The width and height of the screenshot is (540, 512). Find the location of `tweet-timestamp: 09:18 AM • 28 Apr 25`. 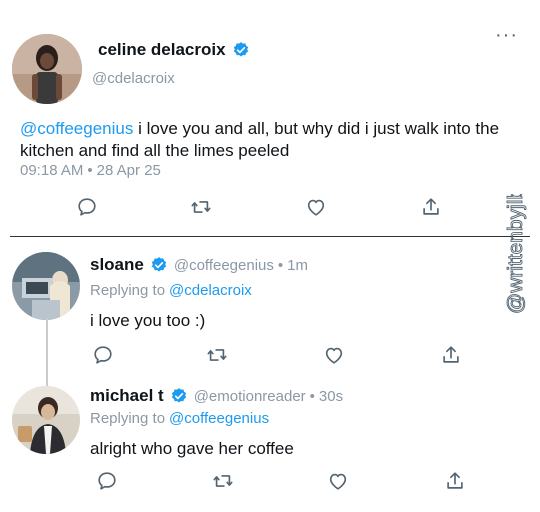

tweet-timestamp: 09:18 AM • 28 Apr 25 is located at coordinates (90, 170).